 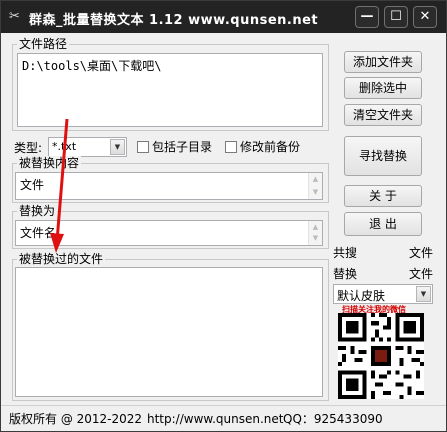 I want to click on website-link: http://www.qunsen.net, so click(x=215, y=419).